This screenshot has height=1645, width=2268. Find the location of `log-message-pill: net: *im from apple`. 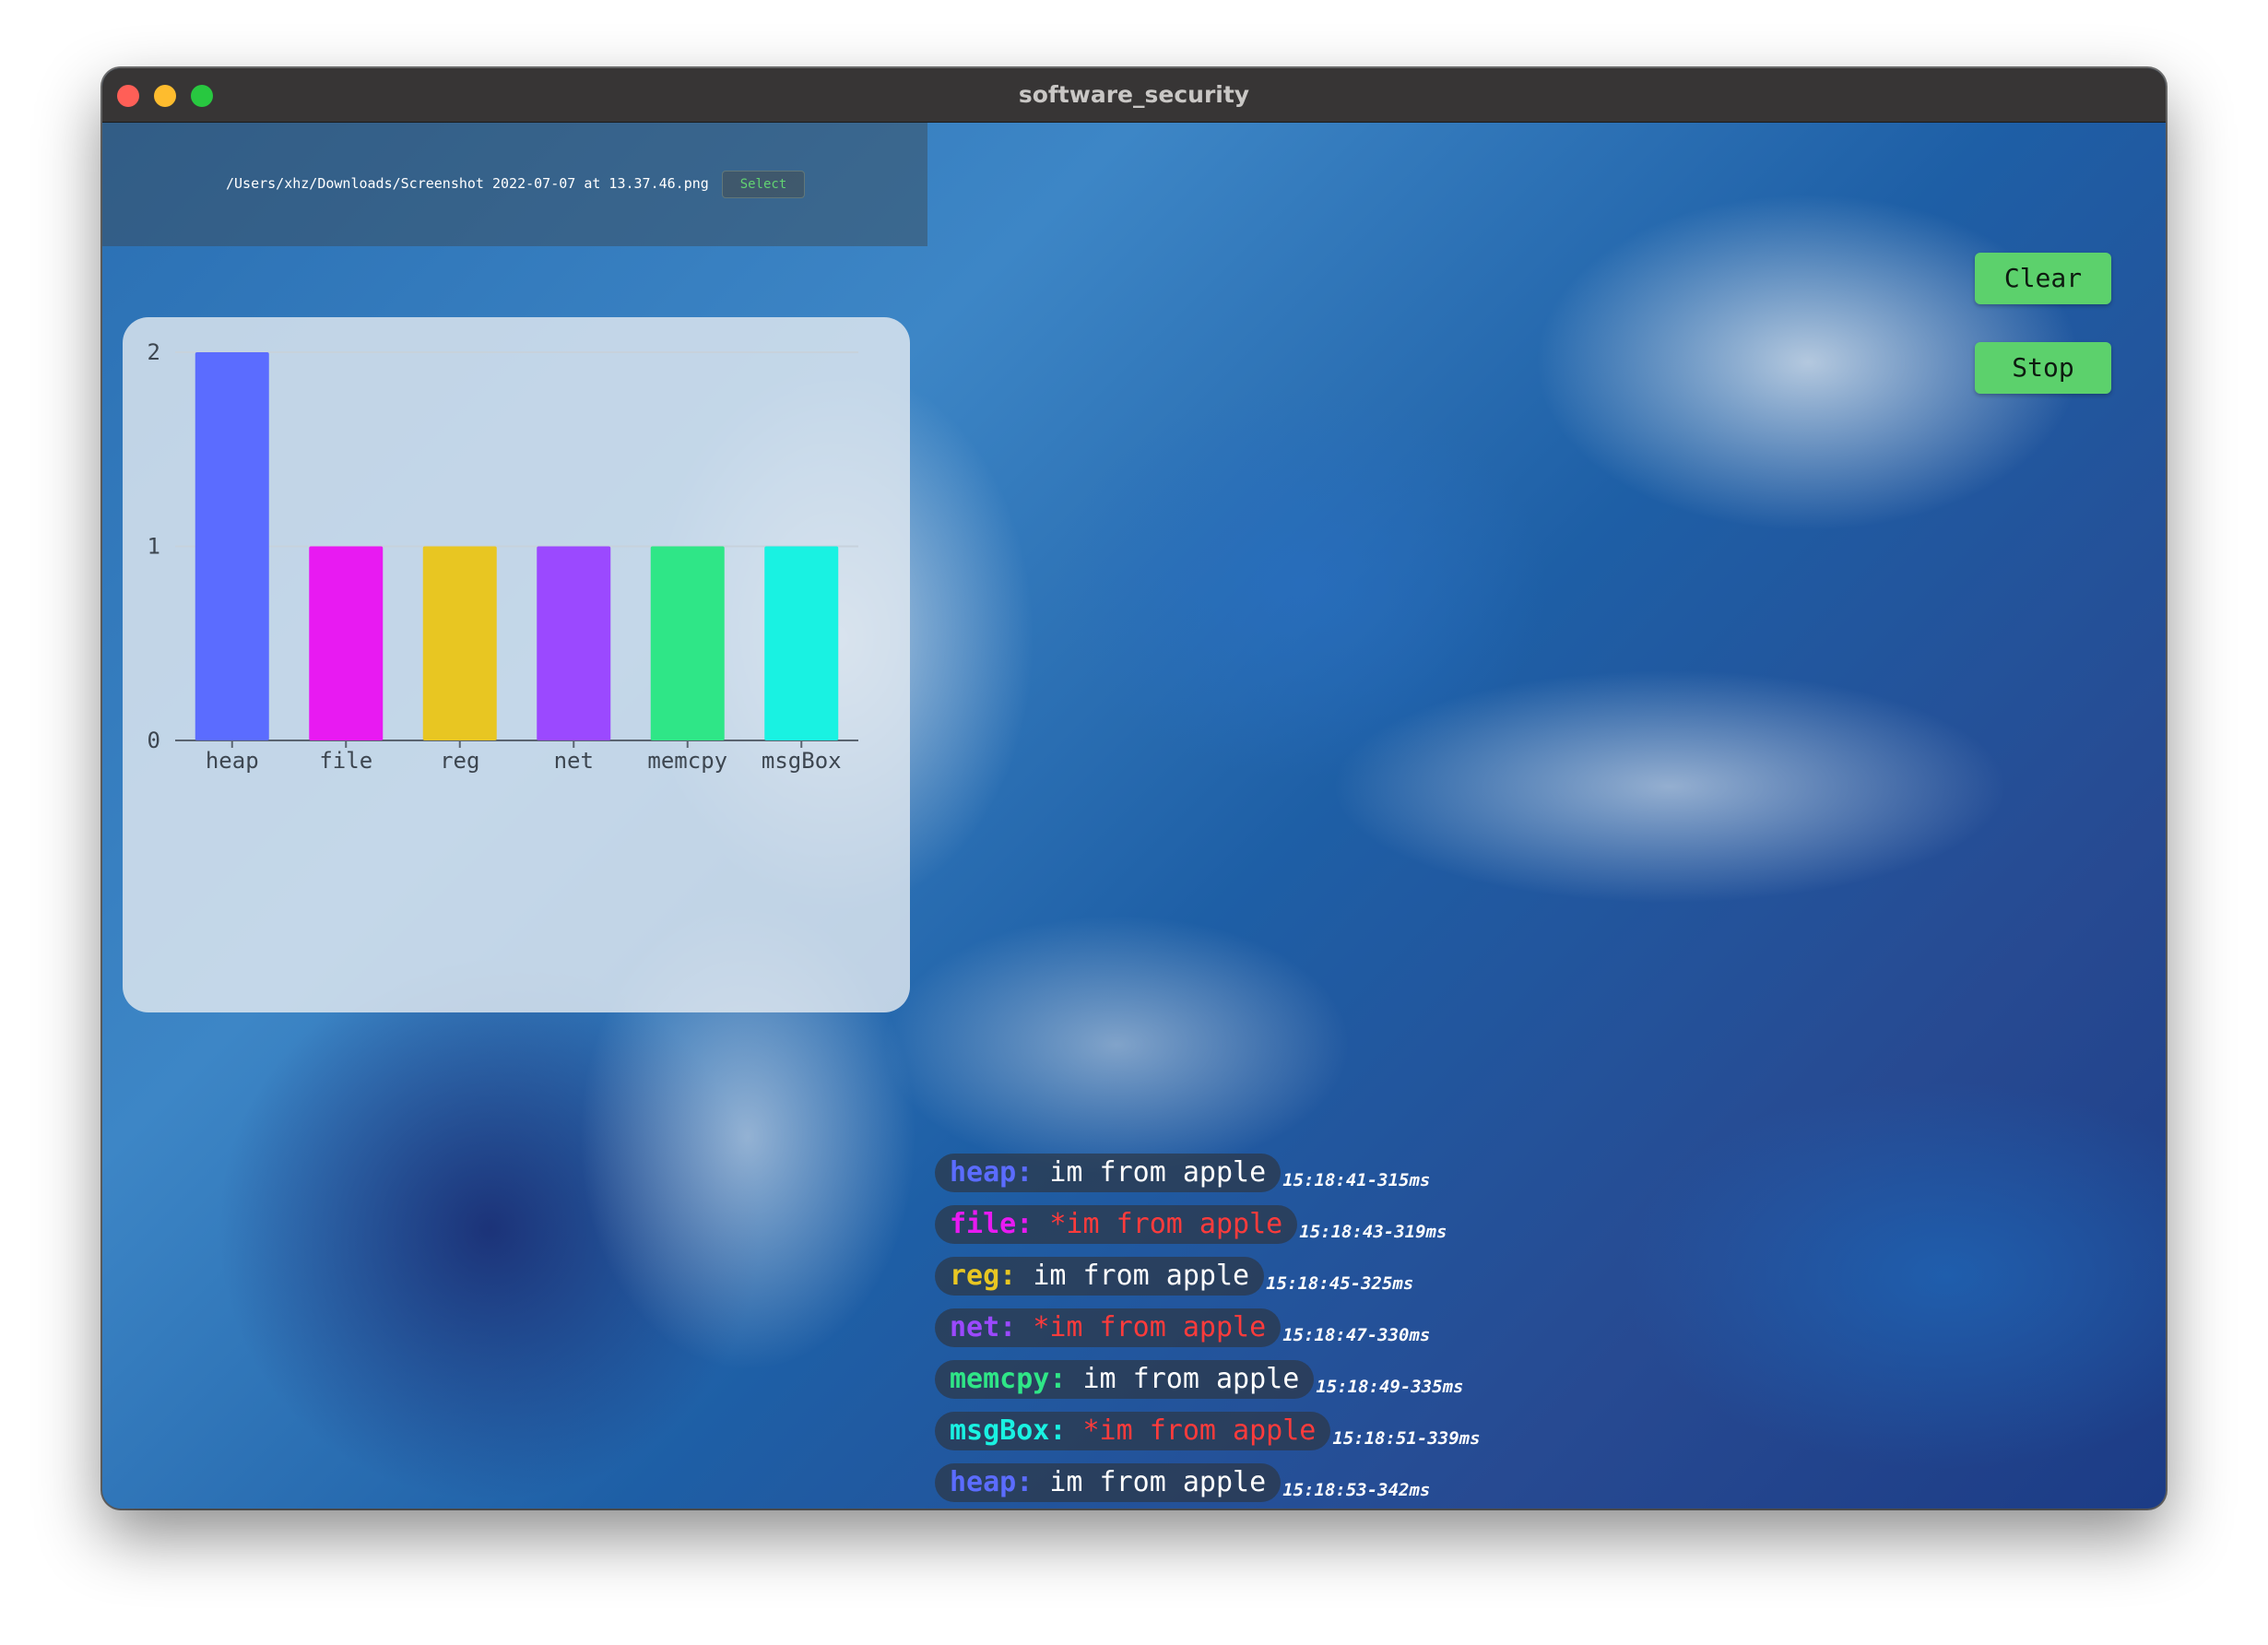

log-message-pill: net: *im from apple is located at coordinates (1108, 1328).